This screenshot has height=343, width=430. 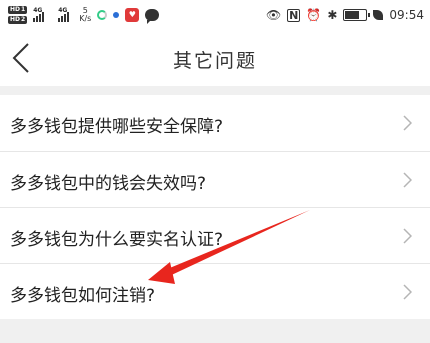 I want to click on sim2-hd-icon: HD 2, so click(x=18, y=20).